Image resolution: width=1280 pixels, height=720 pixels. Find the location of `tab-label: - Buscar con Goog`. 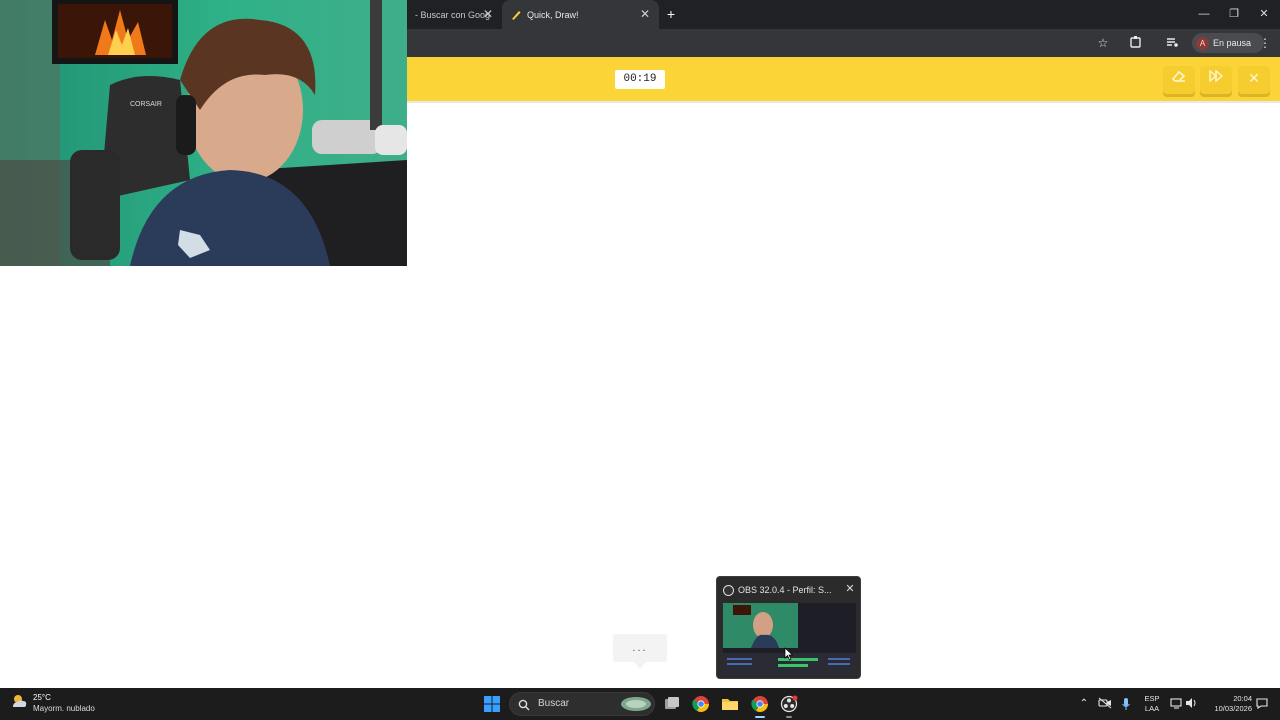

tab-label: - Buscar con Goog is located at coordinates (453, 14).